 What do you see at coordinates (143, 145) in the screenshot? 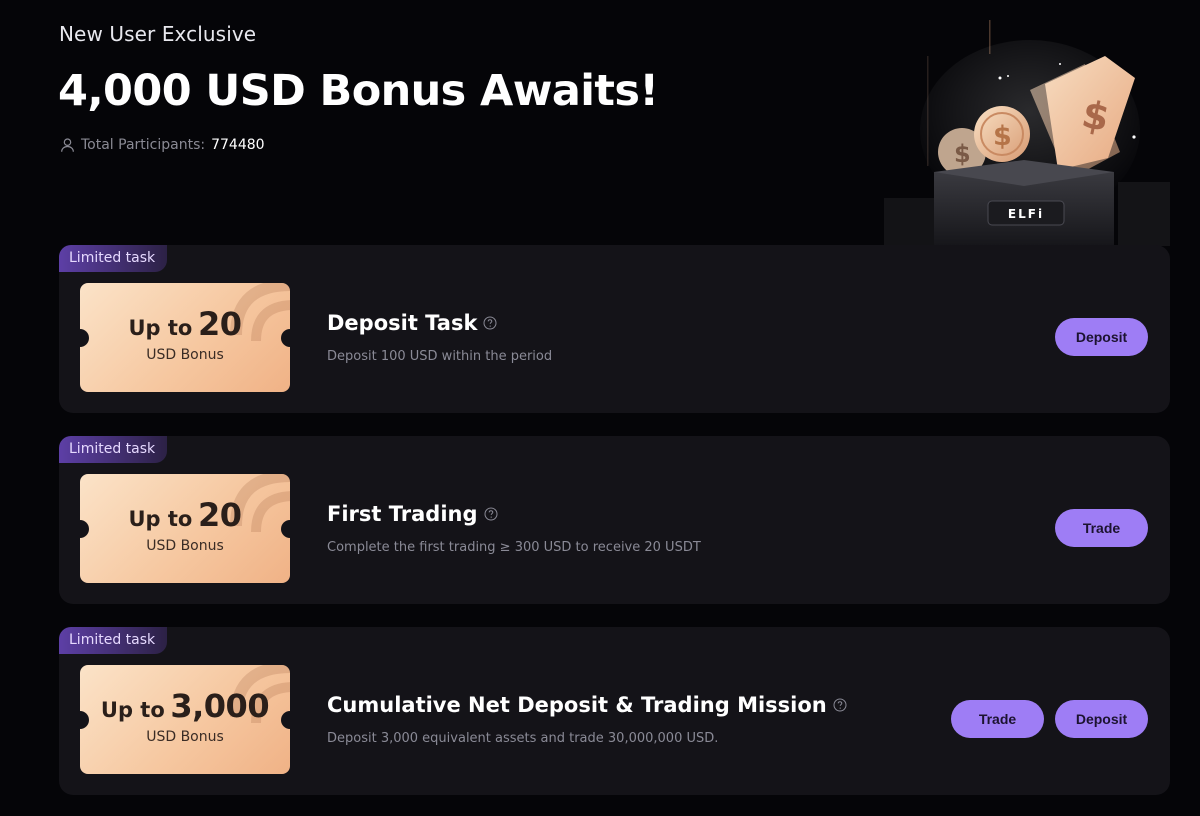
I see `participants-label: Total Participants:` at bounding box center [143, 145].